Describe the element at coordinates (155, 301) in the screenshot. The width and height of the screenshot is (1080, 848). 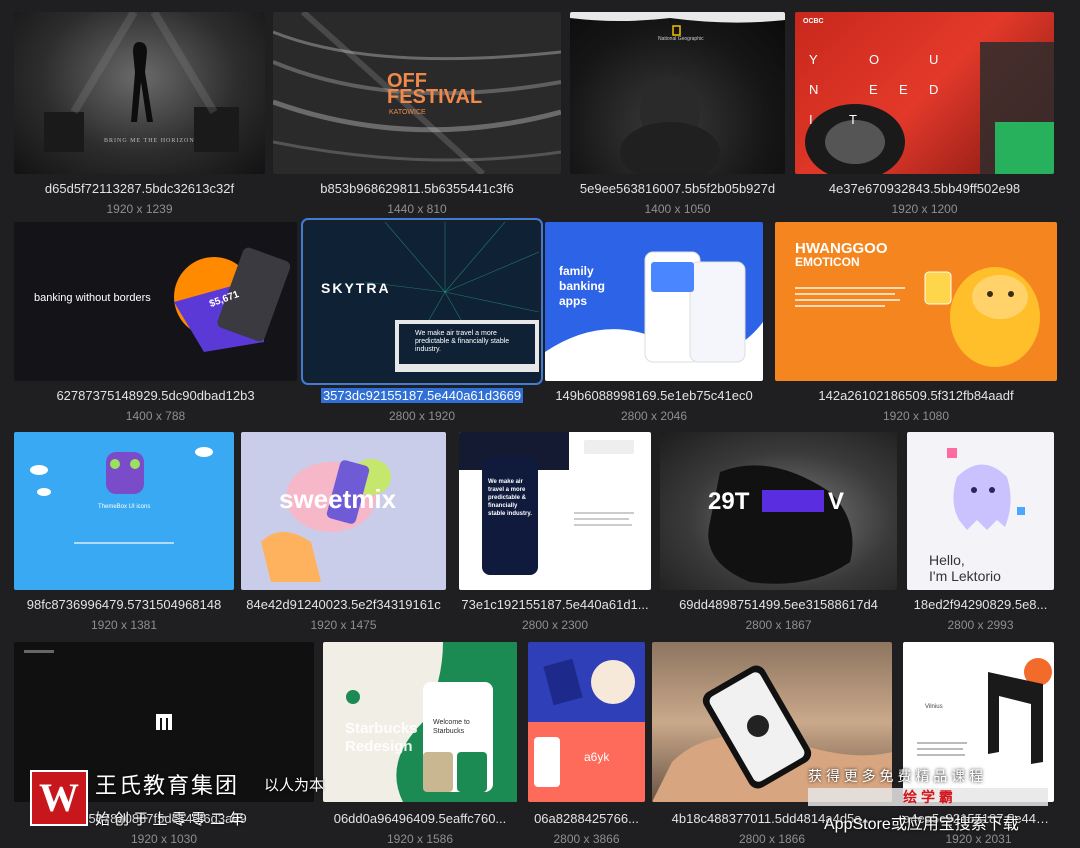
I see `thumbnail-image: banking without borders $5,671` at that location.